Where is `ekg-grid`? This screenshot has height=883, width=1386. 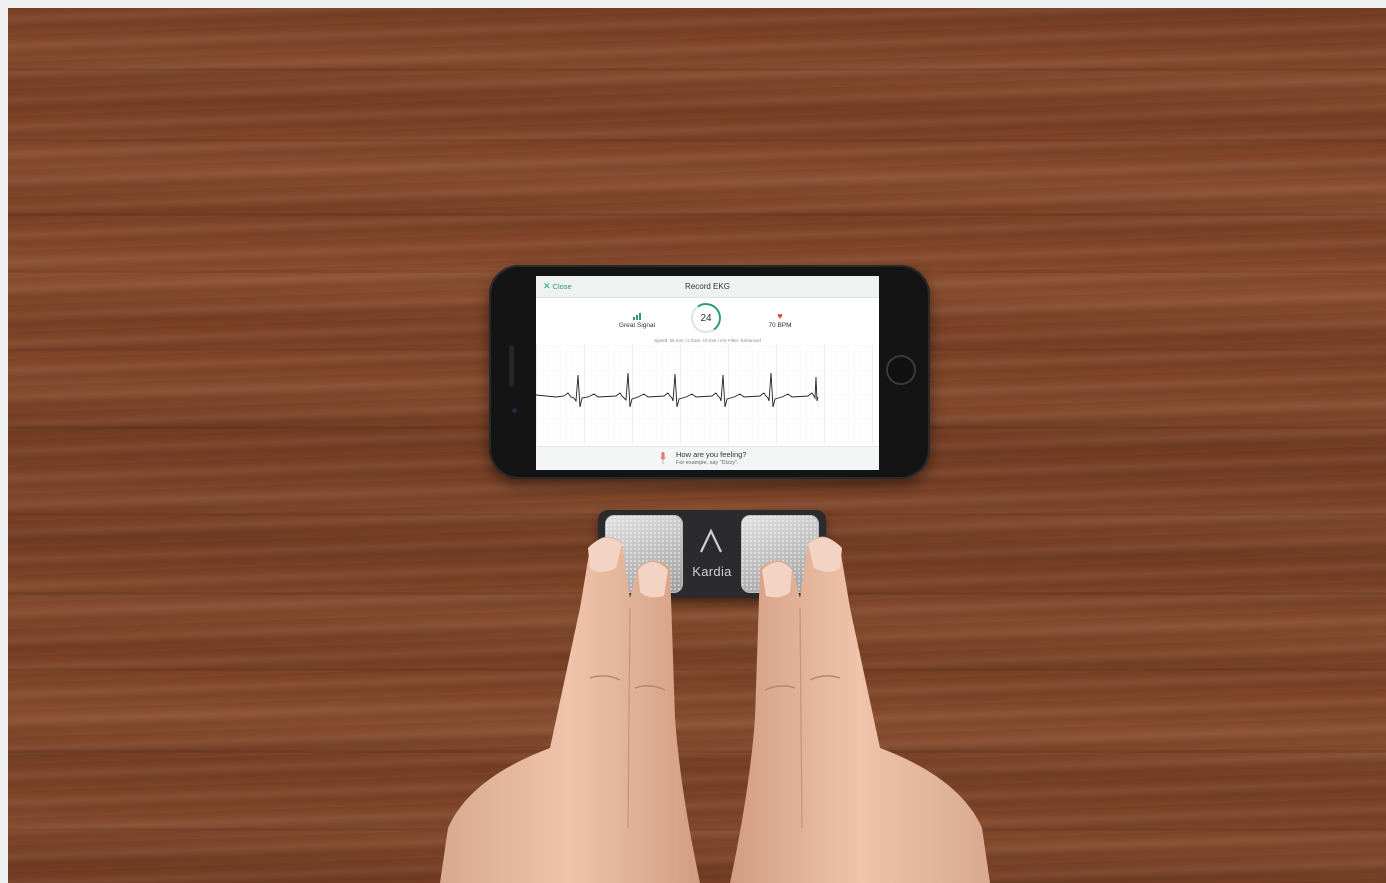 ekg-grid is located at coordinates (707, 395).